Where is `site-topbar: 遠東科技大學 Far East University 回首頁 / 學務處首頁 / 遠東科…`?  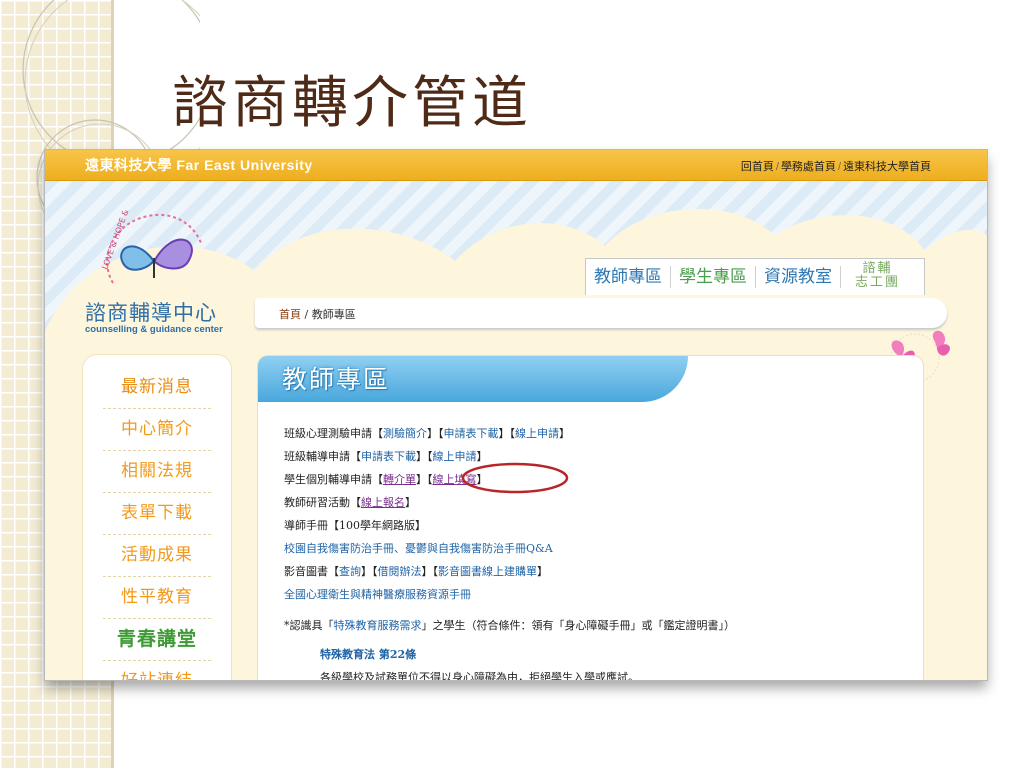 site-topbar: 遠東科技大學 Far East University 回首頁 / 學務處首頁 / 遠東科… is located at coordinates (516, 165).